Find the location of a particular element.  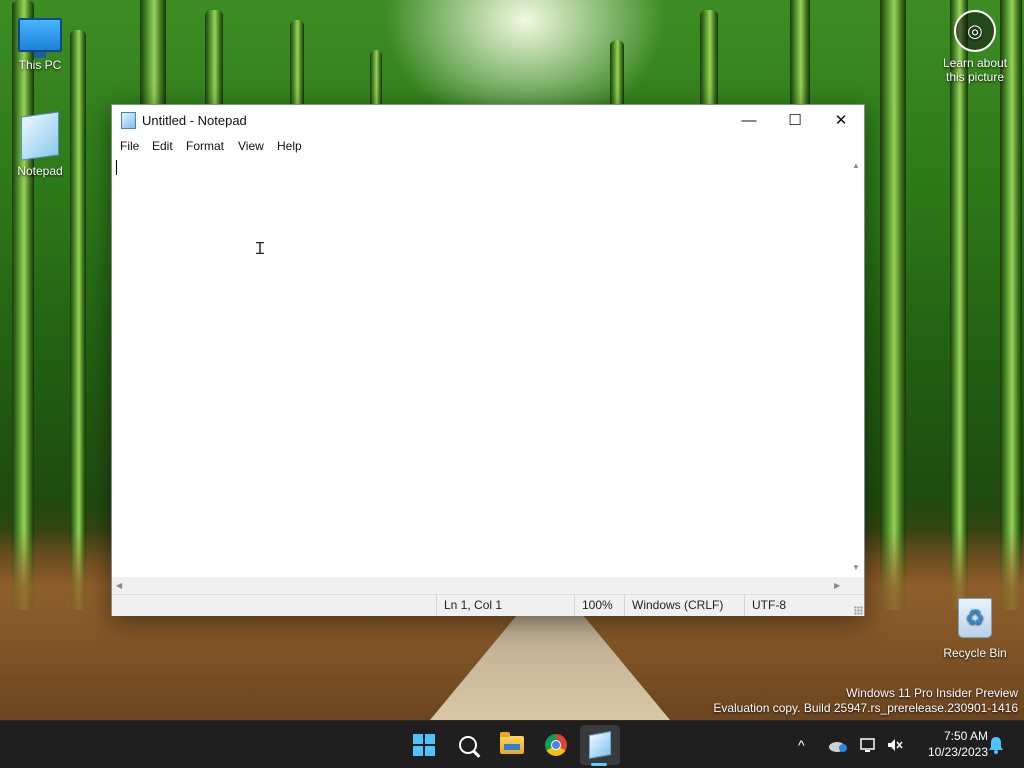

text-caret is located at coordinates (116, 167).